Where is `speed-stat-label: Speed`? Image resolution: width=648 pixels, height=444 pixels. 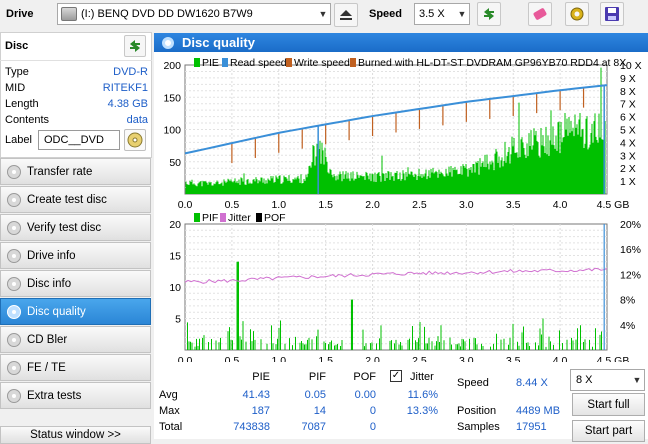 speed-stat-label: Speed is located at coordinates (473, 383).